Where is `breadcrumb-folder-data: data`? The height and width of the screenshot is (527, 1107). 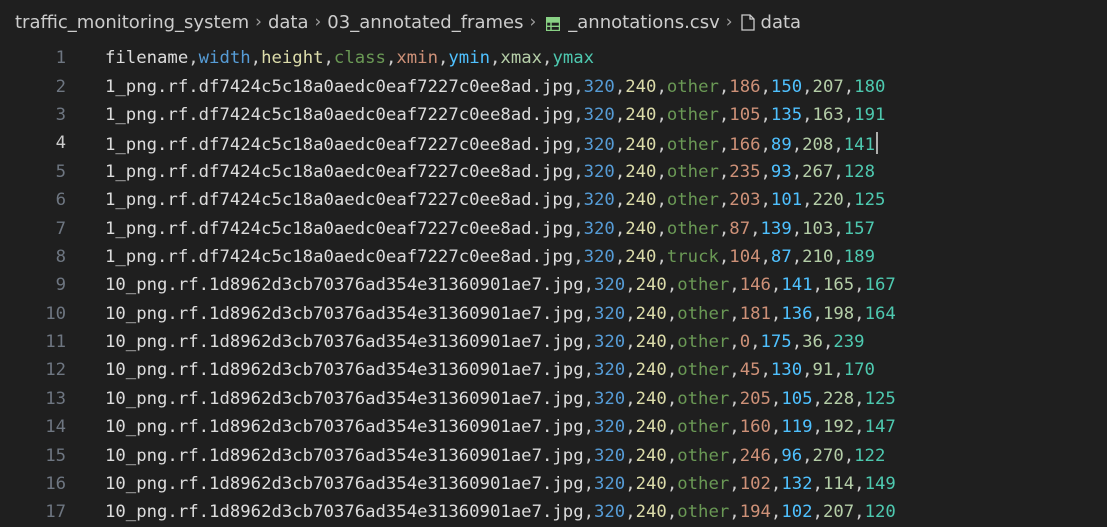
breadcrumb-folder-data: data is located at coordinates (288, 22).